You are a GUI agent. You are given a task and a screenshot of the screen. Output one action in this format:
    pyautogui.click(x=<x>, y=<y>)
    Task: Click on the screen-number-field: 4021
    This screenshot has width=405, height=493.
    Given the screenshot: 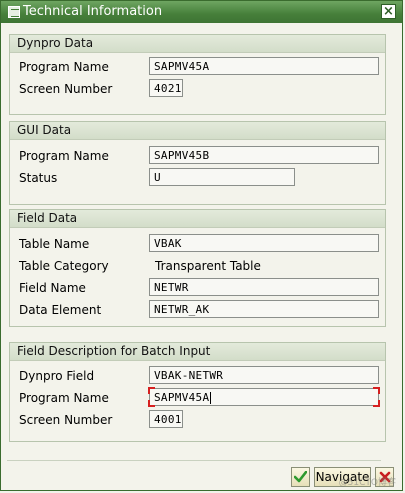 What is the action you would take?
    pyautogui.click(x=166, y=88)
    